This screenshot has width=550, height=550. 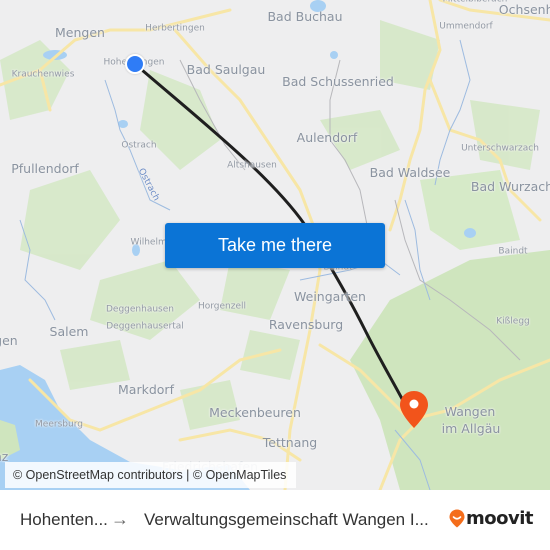 What do you see at coordinates (500, 518) in the screenshot?
I see `moovit-wordmark: moovit` at bounding box center [500, 518].